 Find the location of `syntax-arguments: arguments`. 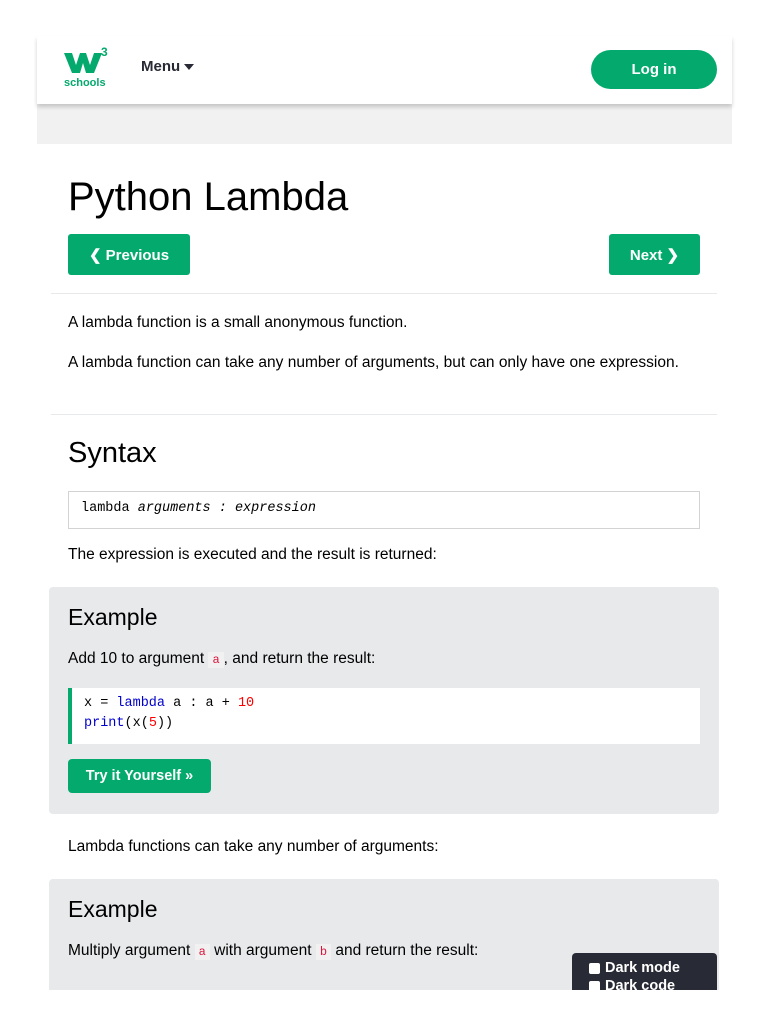

syntax-arguments: arguments is located at coordinates (174, 508).